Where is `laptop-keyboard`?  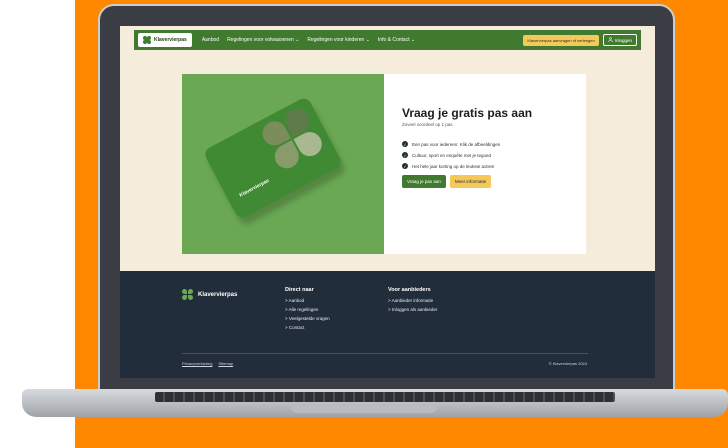 laptop-keyboard is located at coordinates (385, 397).